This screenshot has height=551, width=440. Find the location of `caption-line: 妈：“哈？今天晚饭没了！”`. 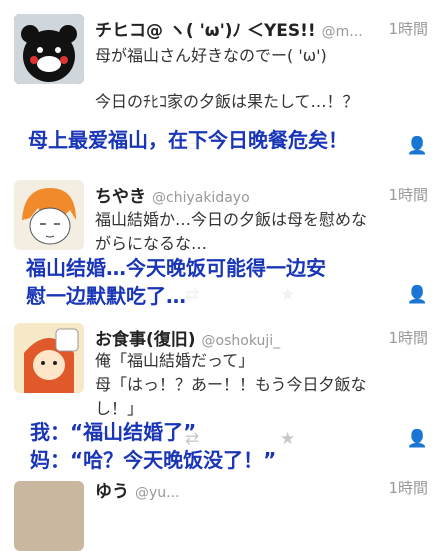

caption-line: 妈：“哈？今天晚饭没了！” is located at coordinates (153, 460).